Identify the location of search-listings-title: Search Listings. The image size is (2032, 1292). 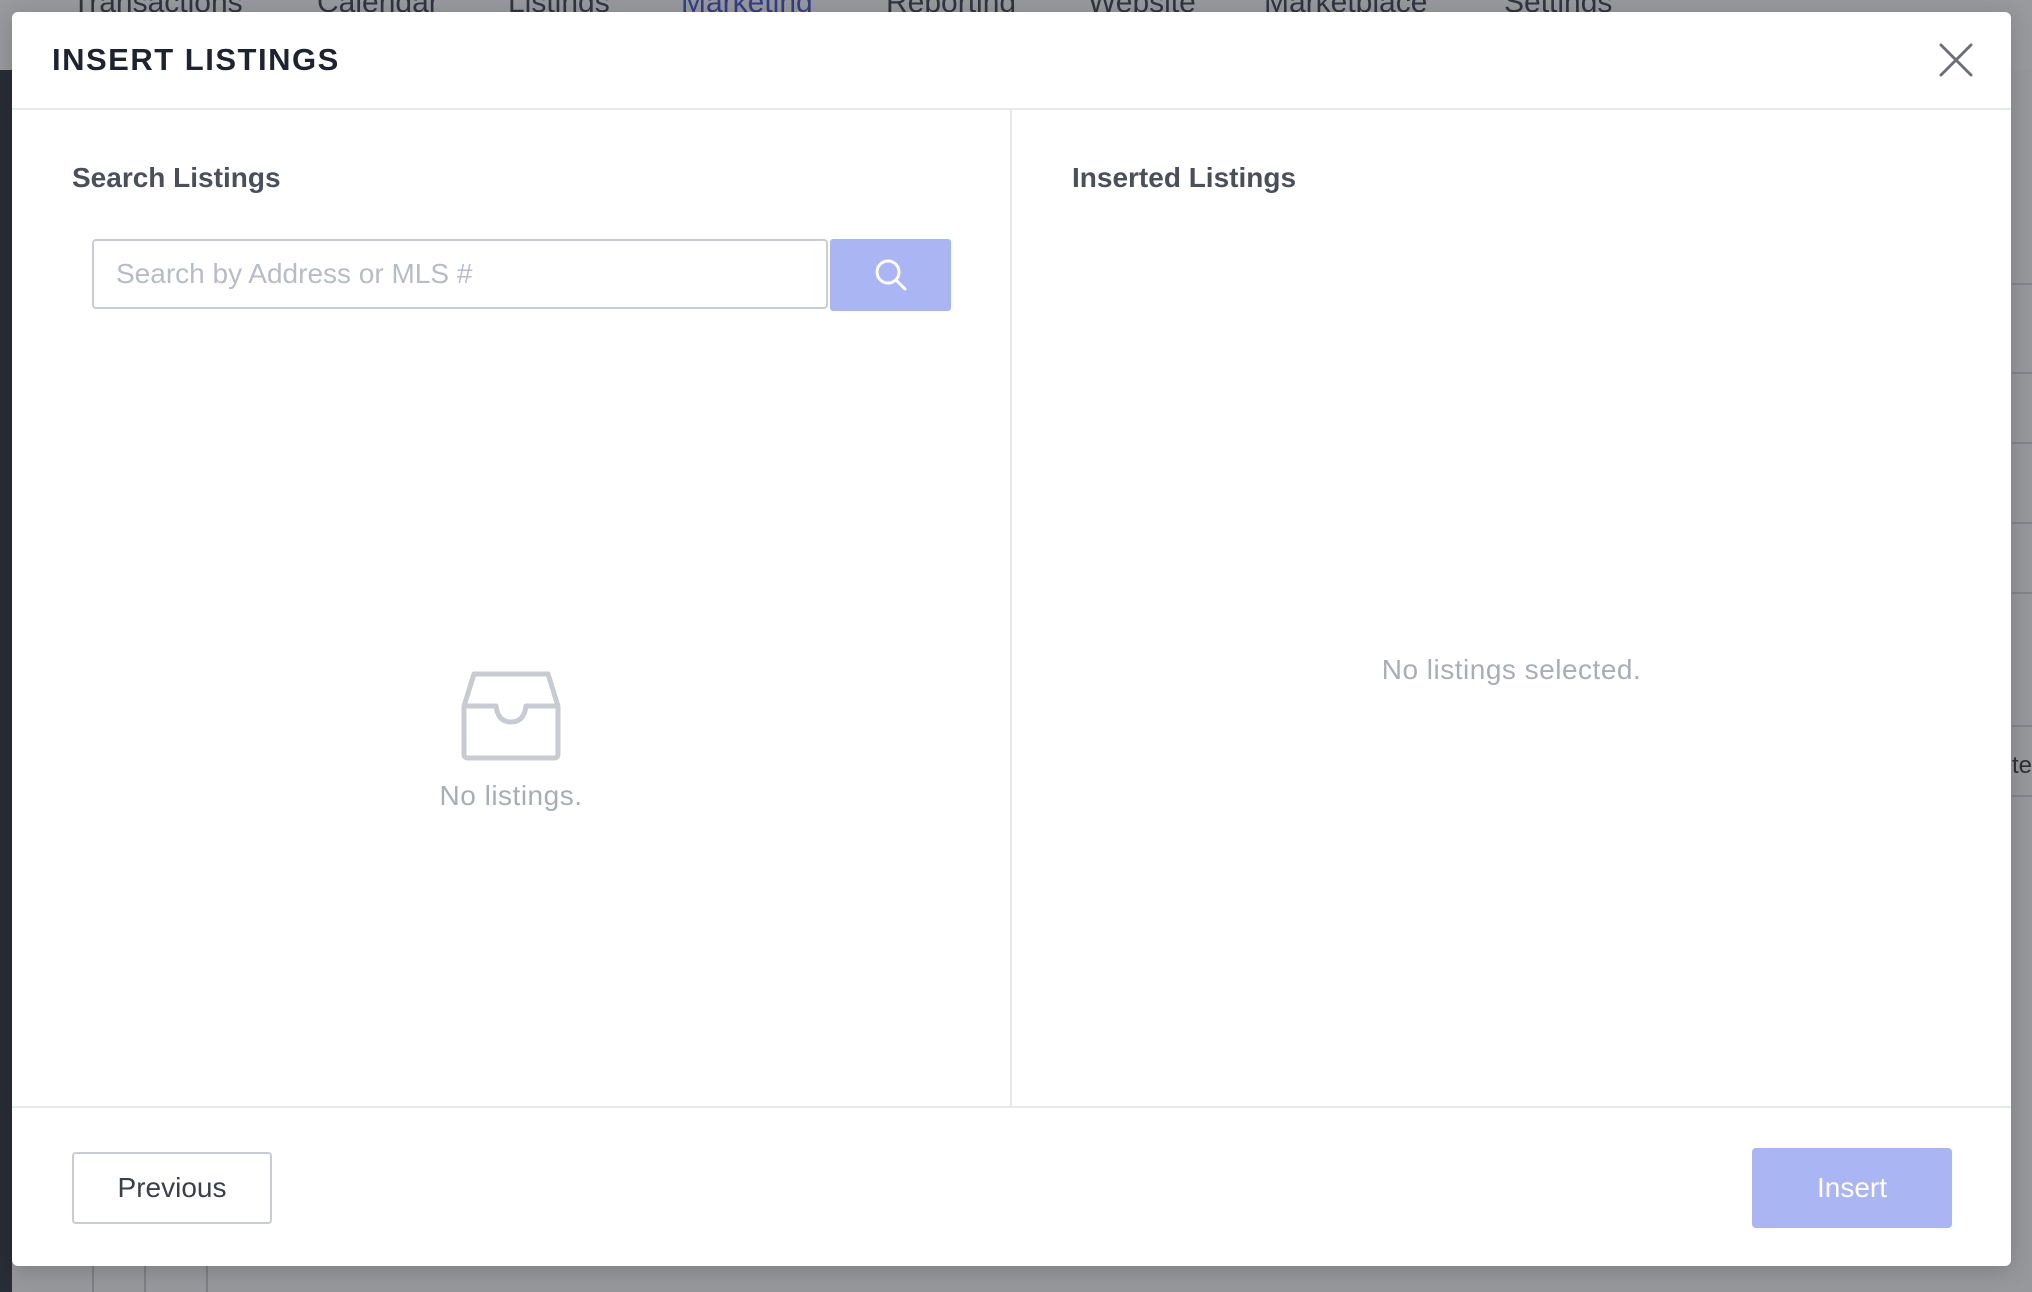
(176, 177).